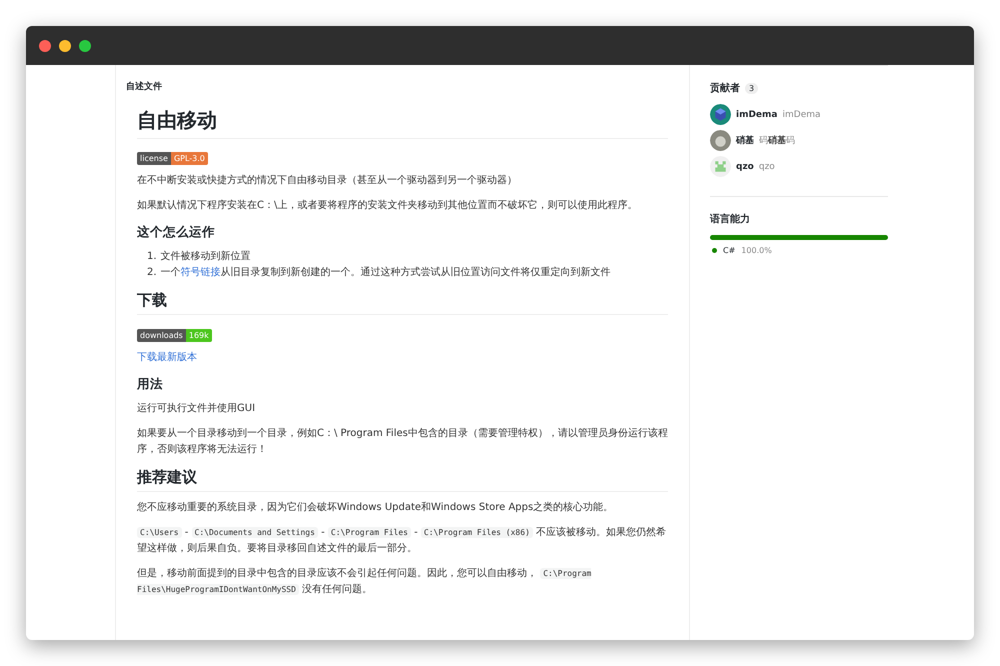 Image resolution: width=1000 pixels, height=666 pixels. I want to click on avatar-photo-placeholder, so click(720, 140).